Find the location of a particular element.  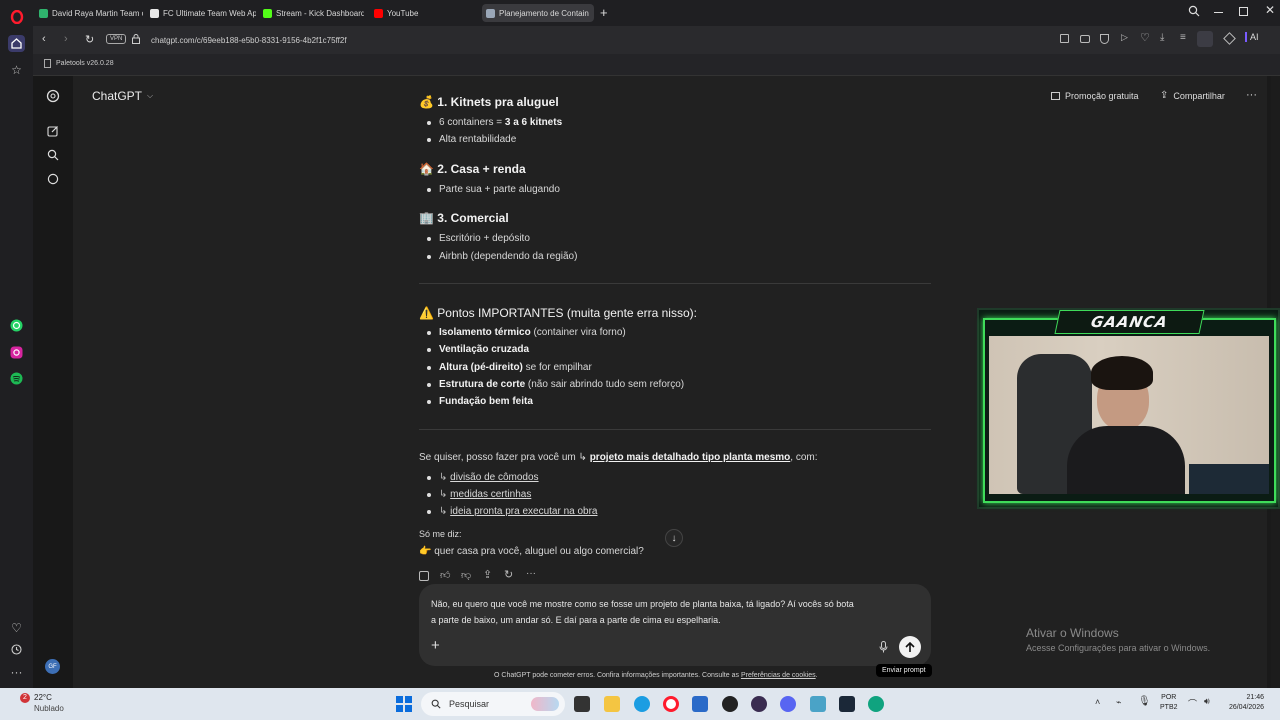

start-button is located at coordinates (404, 704).